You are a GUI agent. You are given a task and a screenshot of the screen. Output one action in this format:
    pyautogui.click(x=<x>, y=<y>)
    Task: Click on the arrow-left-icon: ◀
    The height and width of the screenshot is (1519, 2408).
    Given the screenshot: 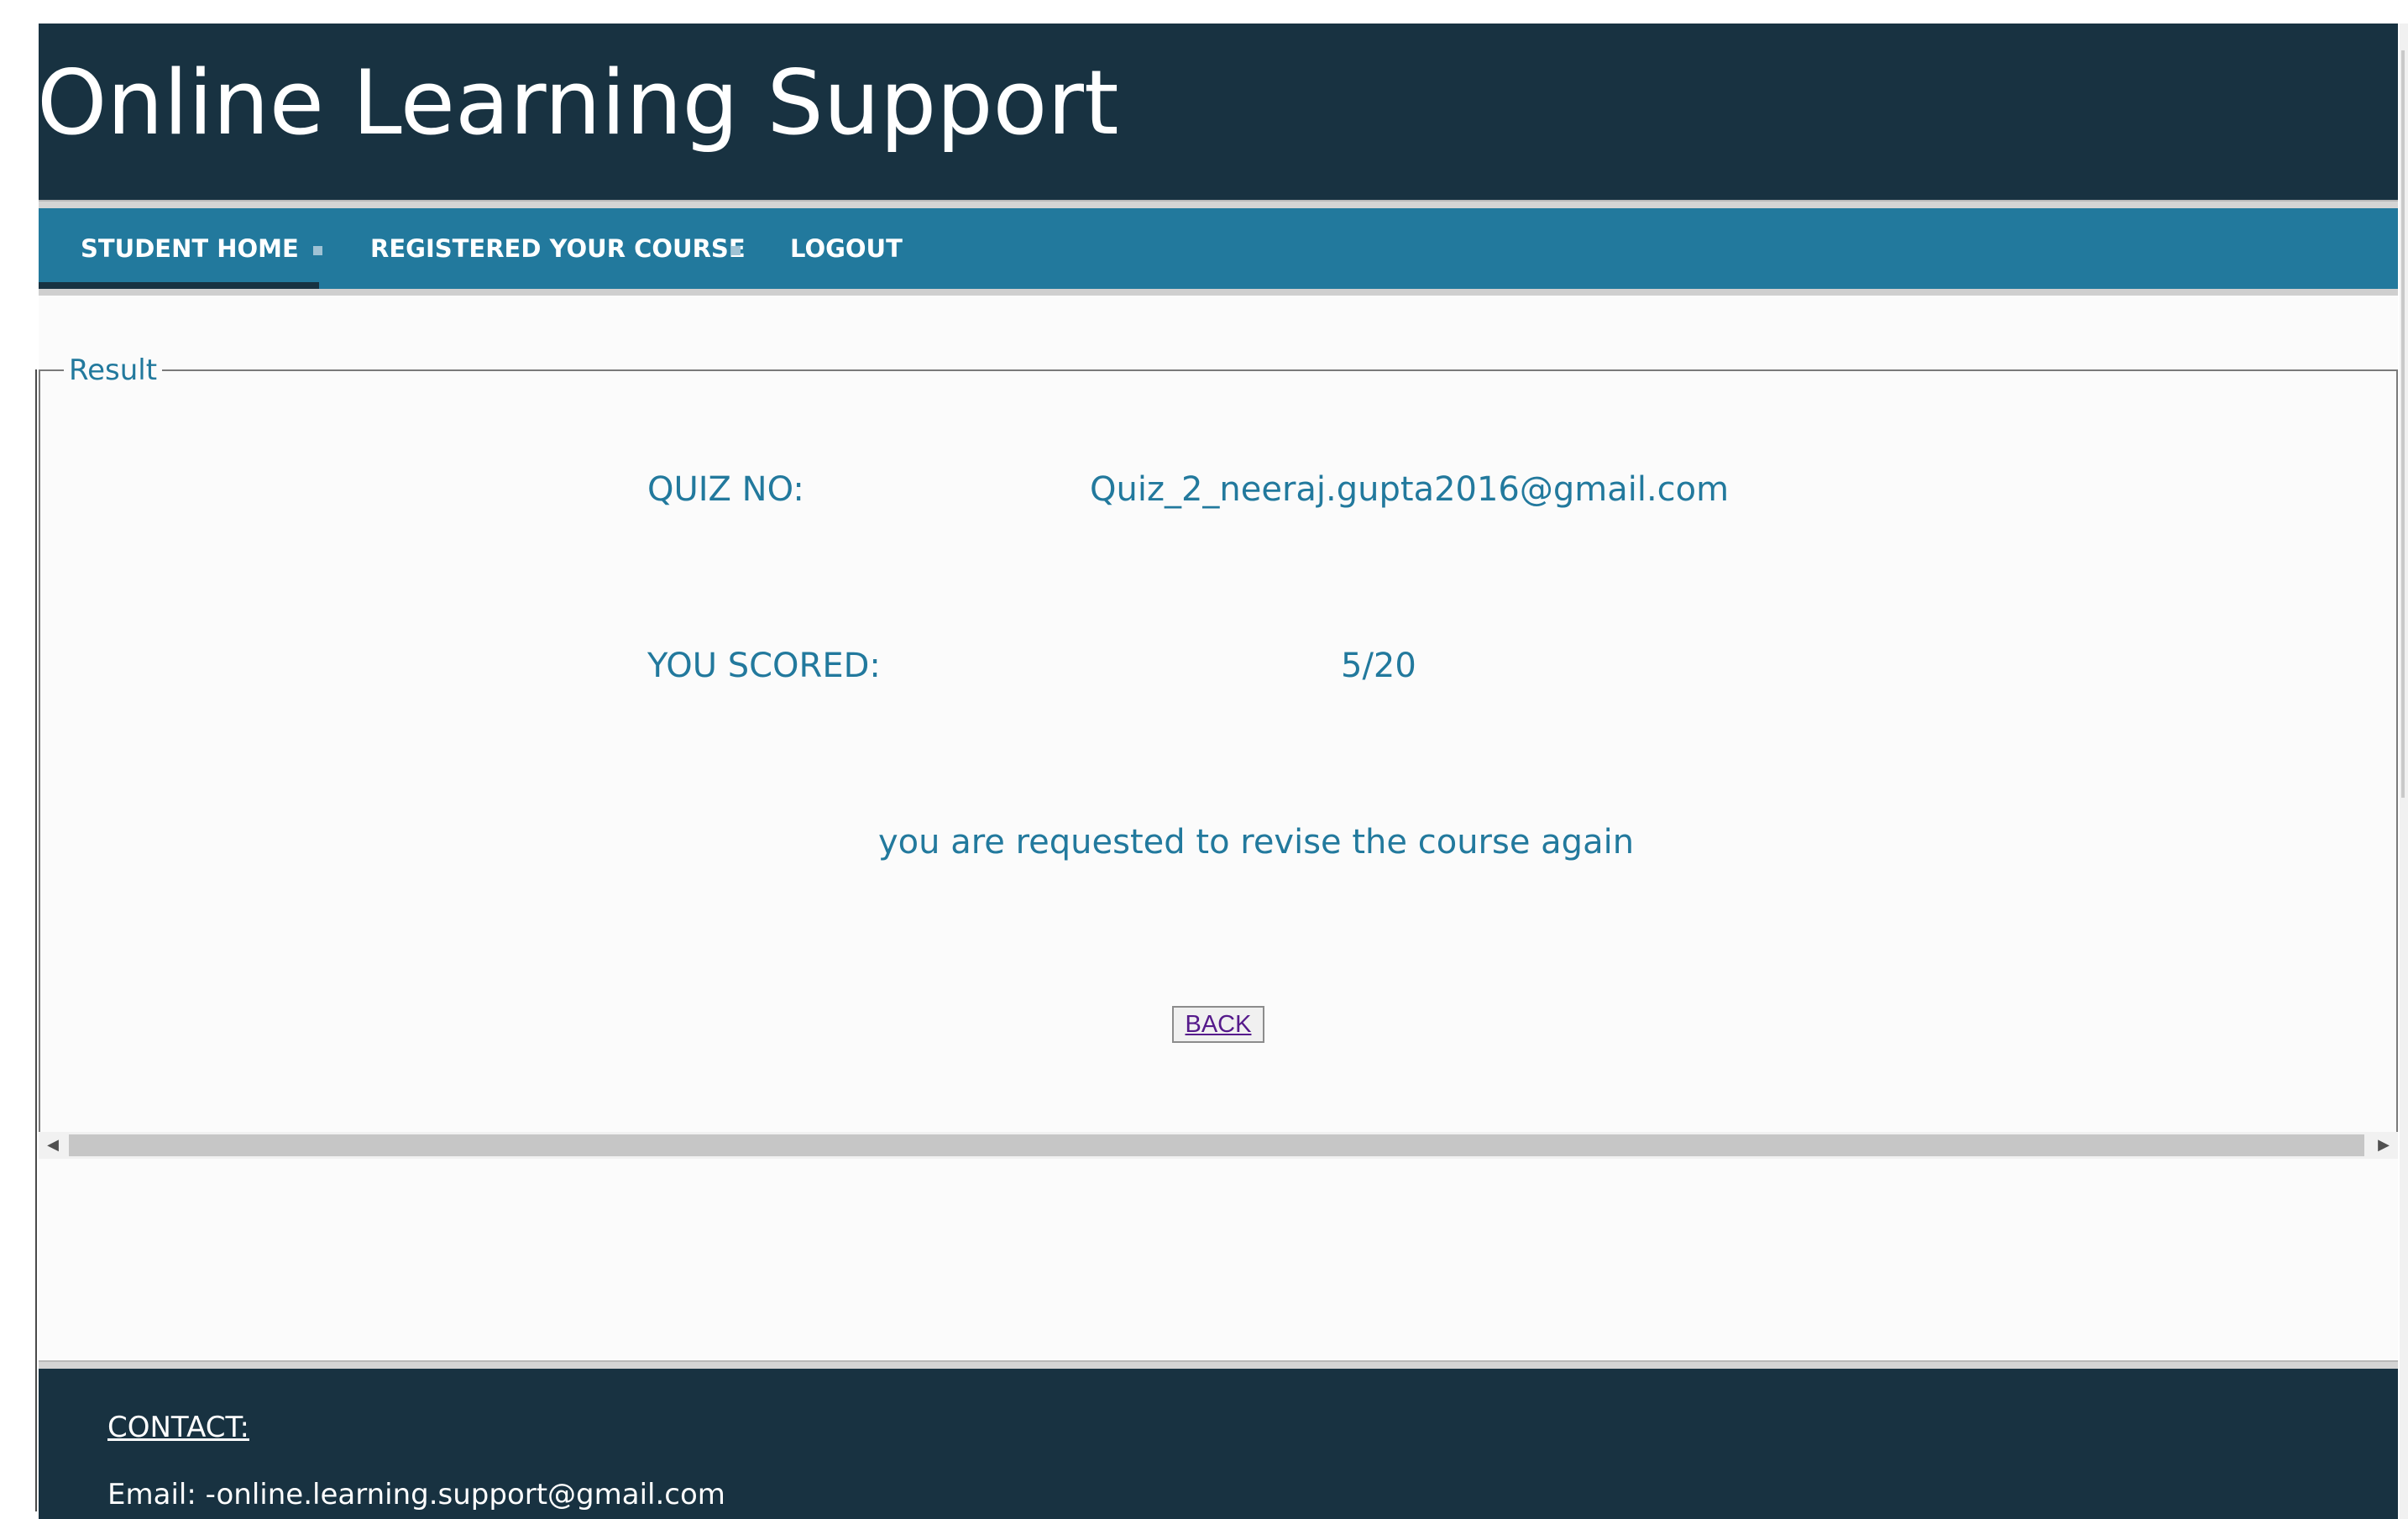 What is the action you would take?
    pyautogui.click(x=53, y=1145)
    